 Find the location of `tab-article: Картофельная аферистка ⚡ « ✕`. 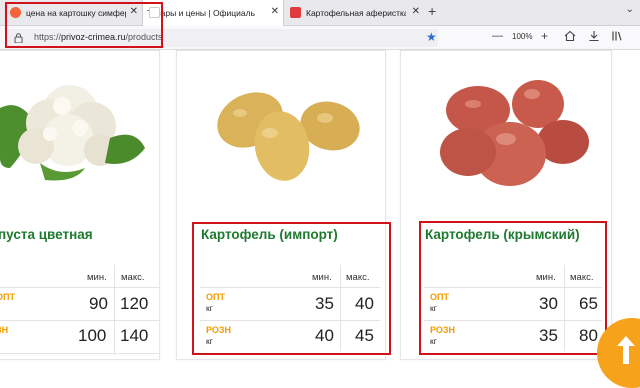

tab-article: Картофельная аферистка ⚡ « ✕ is located at coordinates (354, 13).